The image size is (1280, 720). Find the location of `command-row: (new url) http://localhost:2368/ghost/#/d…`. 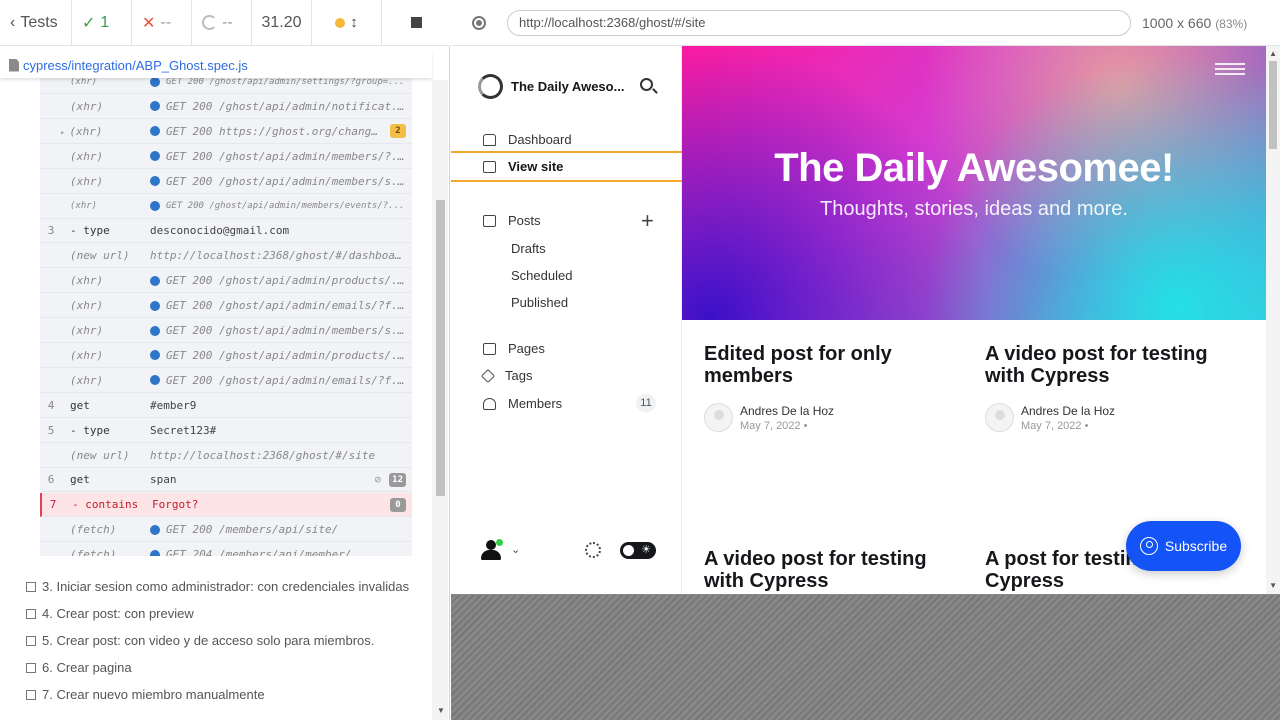

command-row: (new url) http://localhost:2368/ghost/#/d… is located at coordinates (226, 256).